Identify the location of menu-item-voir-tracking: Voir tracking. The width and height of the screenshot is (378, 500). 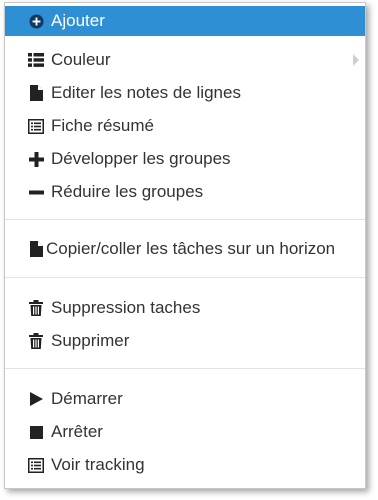
(185, 465).